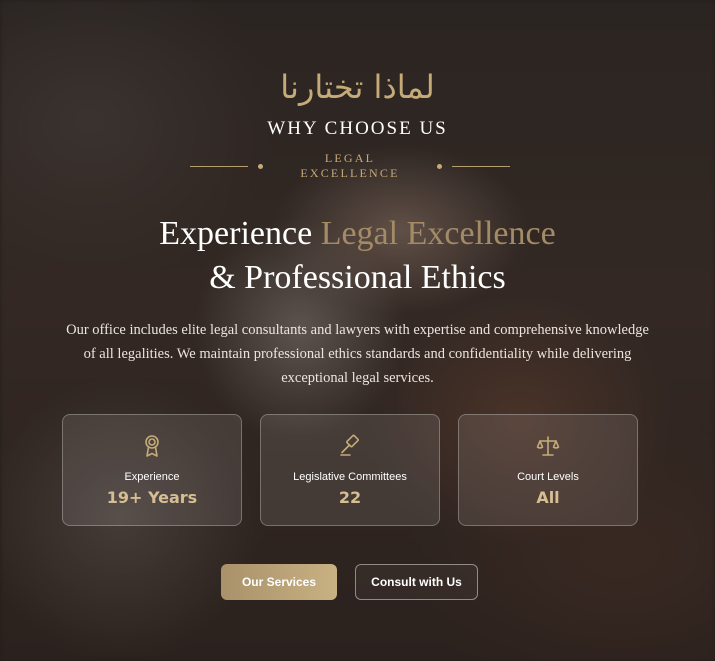 The height and width of the screenshot is (661, 715). I want to click on arabic-title: لماذا تختارنا, so click(357, 87).